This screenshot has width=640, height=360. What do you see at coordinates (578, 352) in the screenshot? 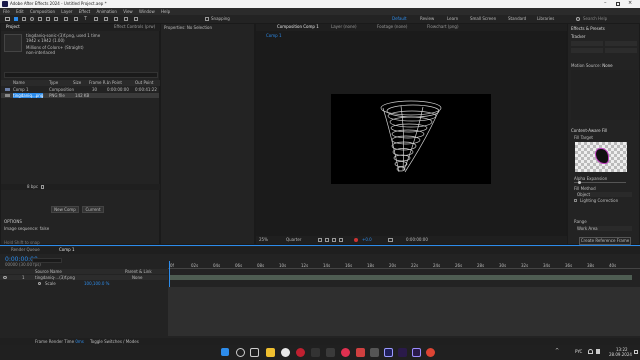
I see `language-indicator: PYC` at bounding box center [578, 352].